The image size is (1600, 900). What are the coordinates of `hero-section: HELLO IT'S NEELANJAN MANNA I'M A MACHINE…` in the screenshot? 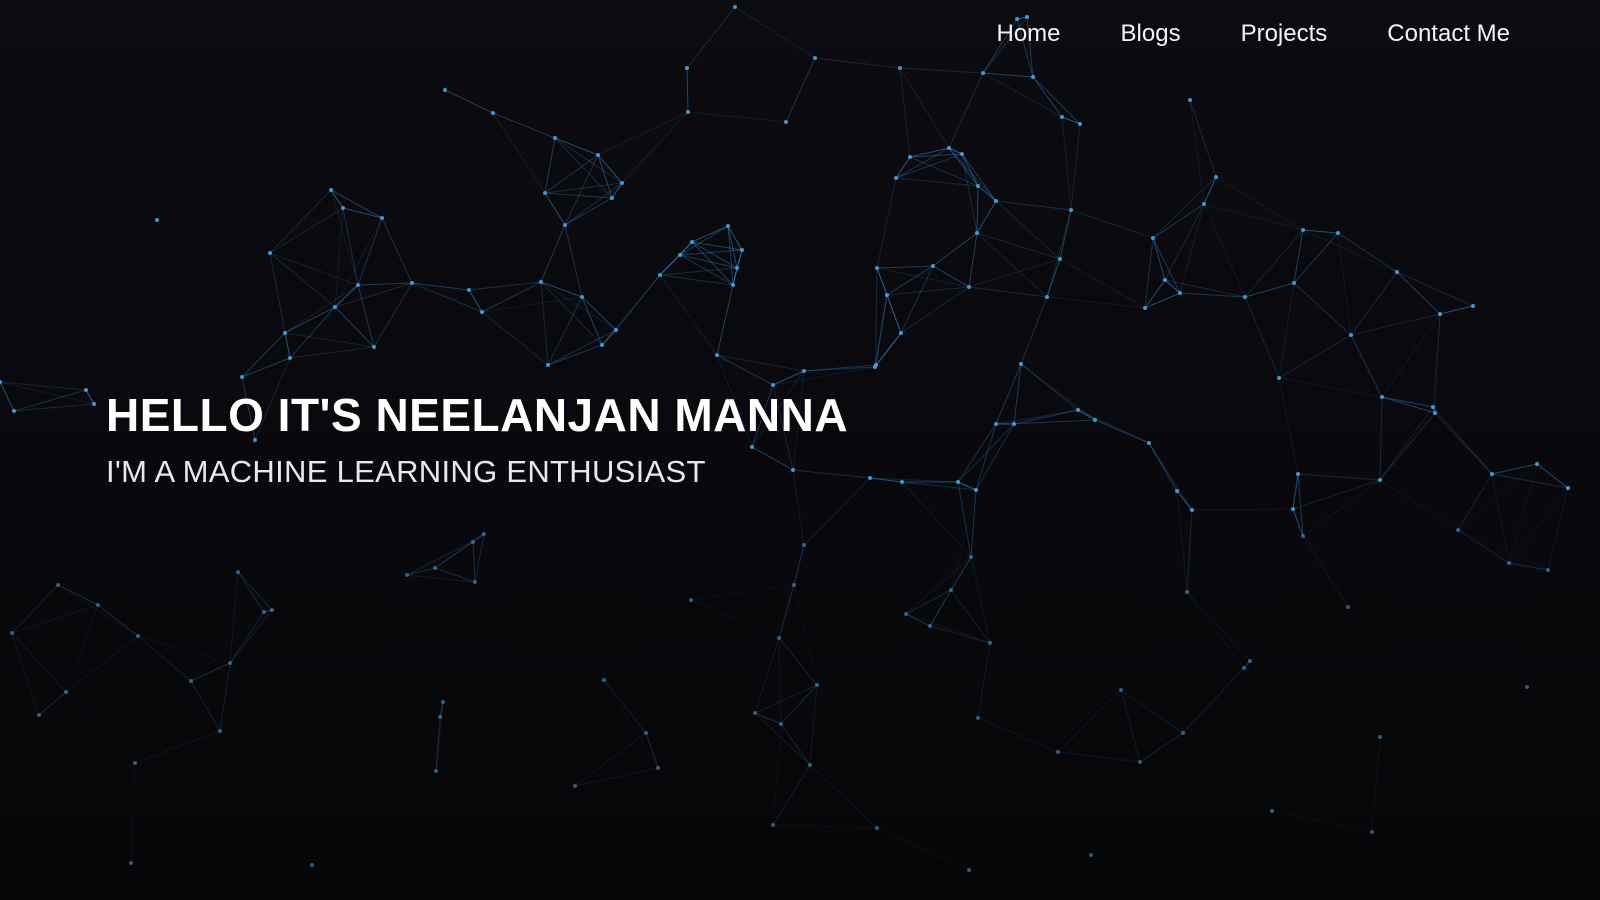 It's located at (477, 439).